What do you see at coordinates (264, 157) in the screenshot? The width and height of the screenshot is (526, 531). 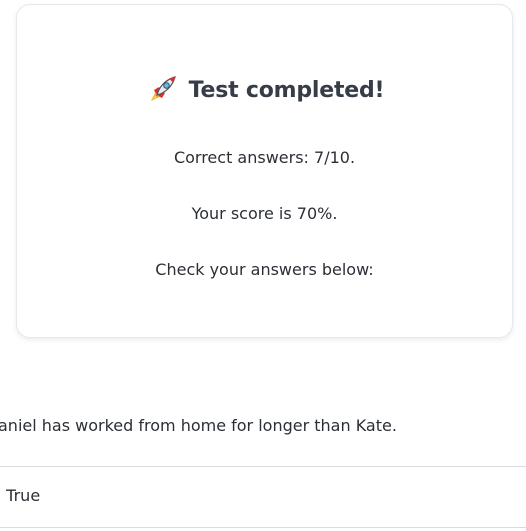 I see `correct-answers-text: Correct answers: 7/10.` at bounding box center [264, 157].